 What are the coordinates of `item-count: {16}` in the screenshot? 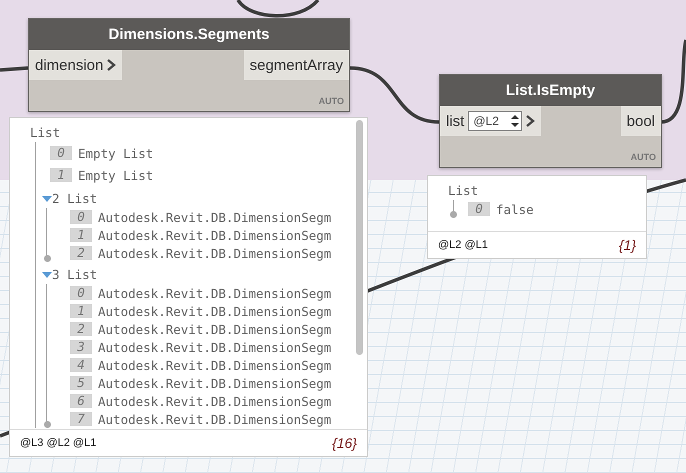 It's located at (344, 443).